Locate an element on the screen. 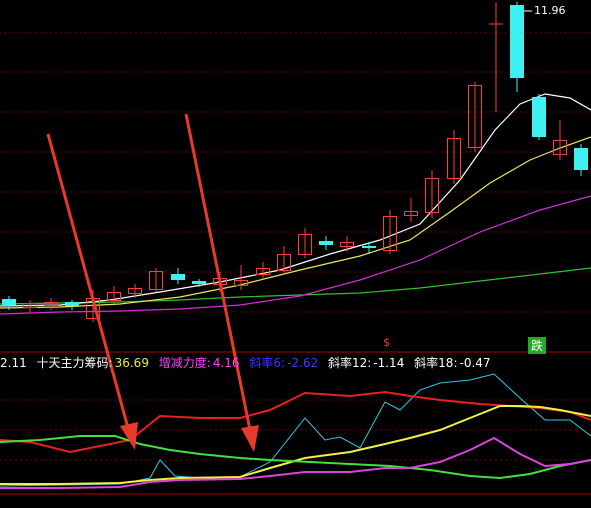 Image resolution: width=591 pixels, height=508 pixels. slope18-value: -0.47 is located at coordinates (475, 363).